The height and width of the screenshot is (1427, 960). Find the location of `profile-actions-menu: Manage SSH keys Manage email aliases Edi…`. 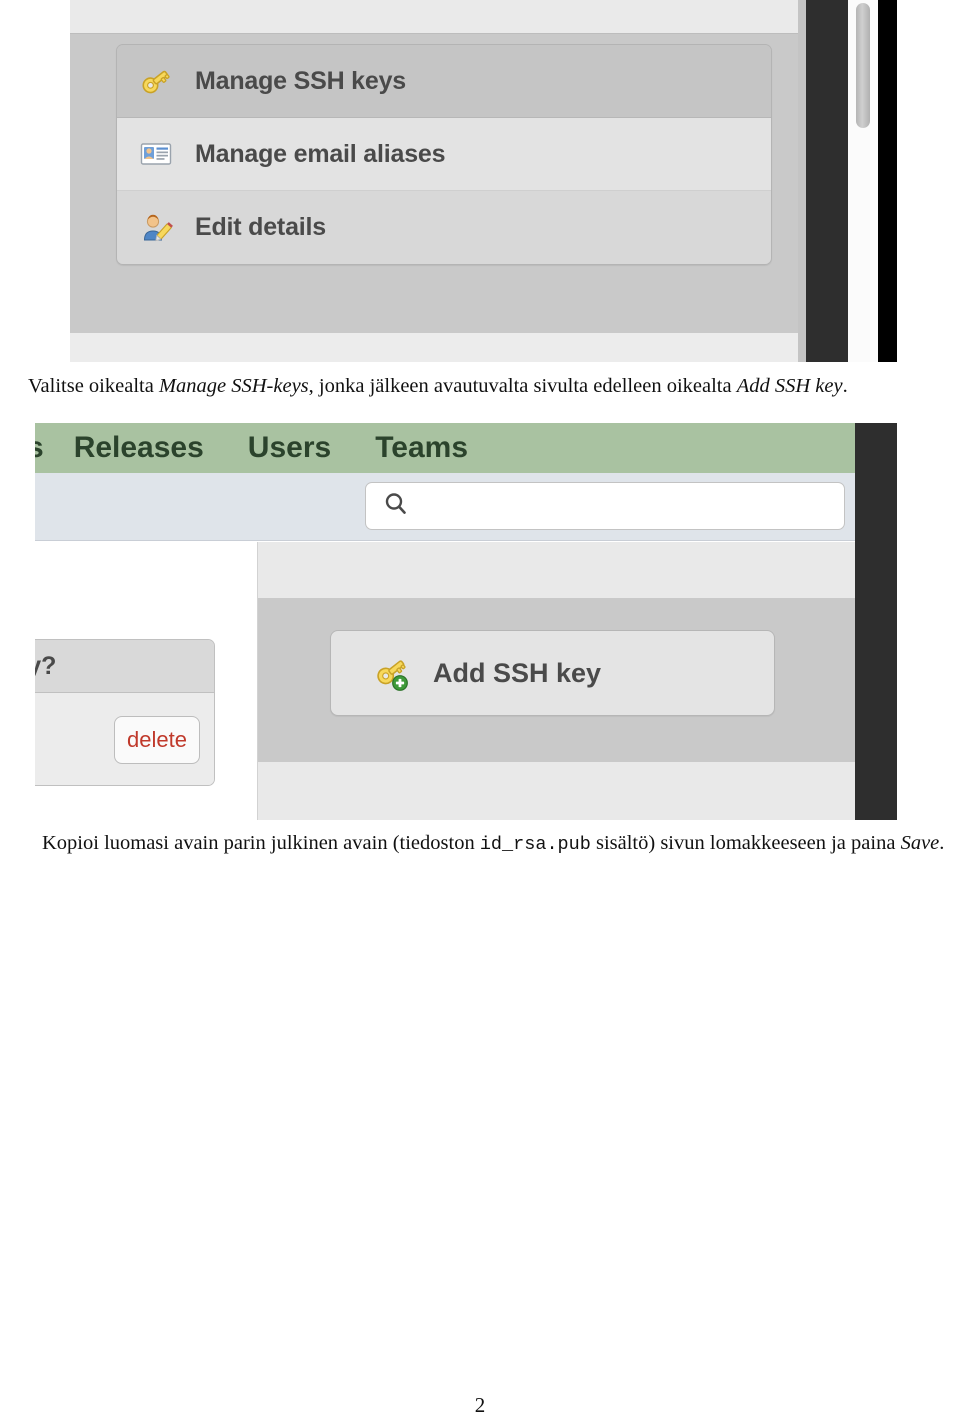

profile-actions-menu: Manage SSH keys Manage email aliases Edi… is located at coordinates (444, 154).